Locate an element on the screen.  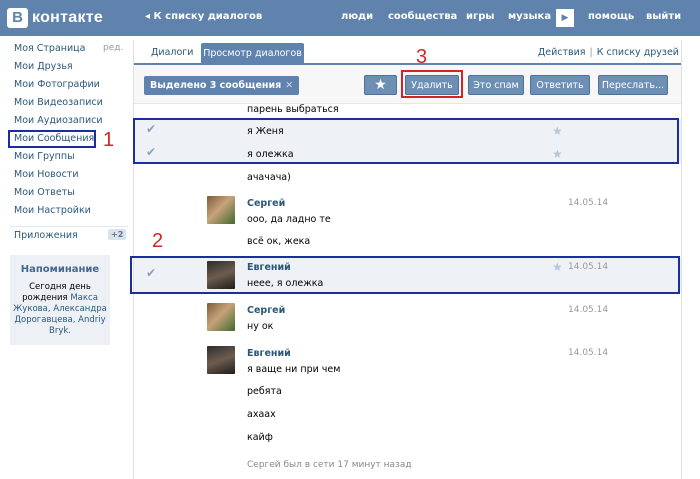
reminder-title: Напоминание is located at coordinates (60, 269).